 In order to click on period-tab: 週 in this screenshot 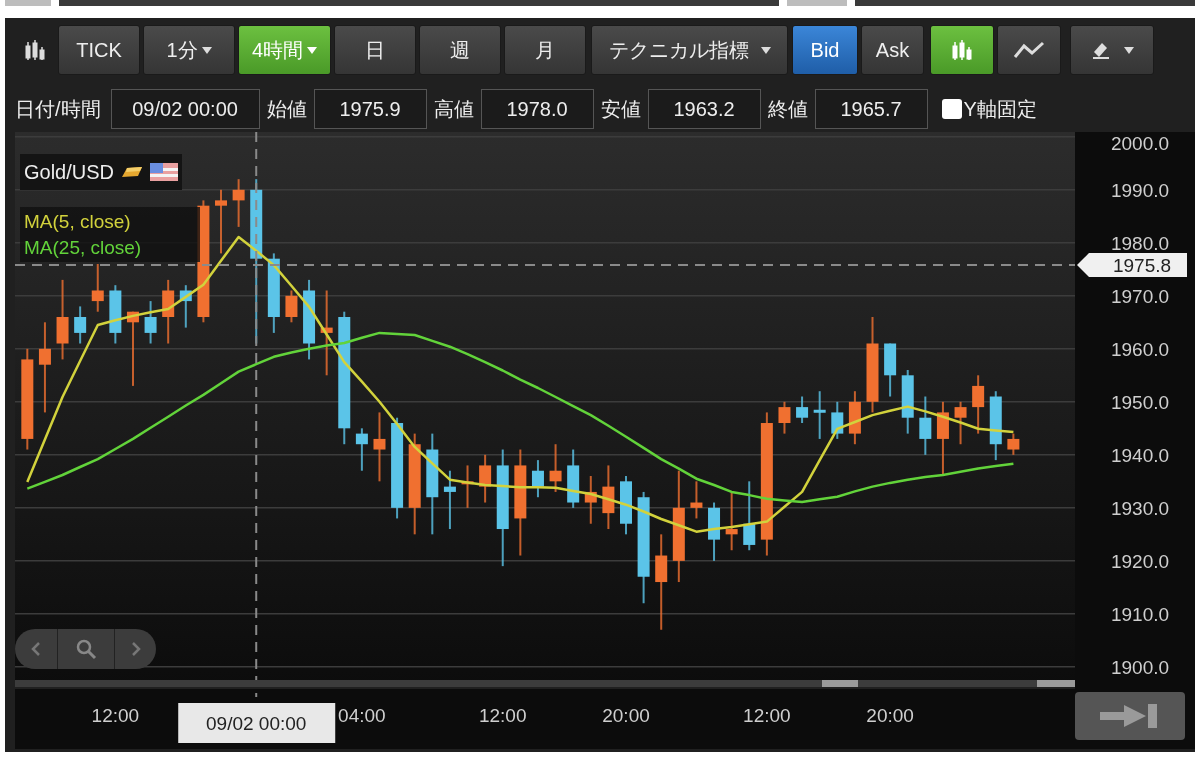, I will do `click(460, 50)`.